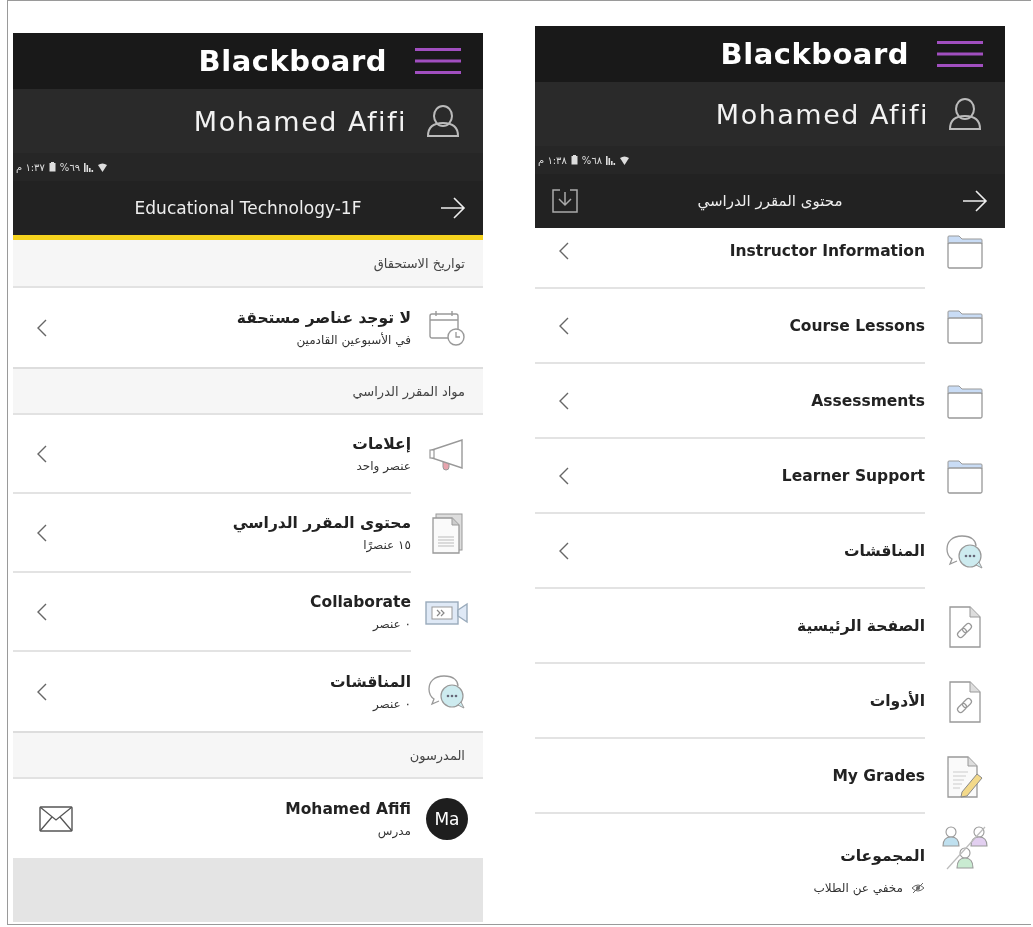  I want to click on item-title: Assessments, so click(868, 400).